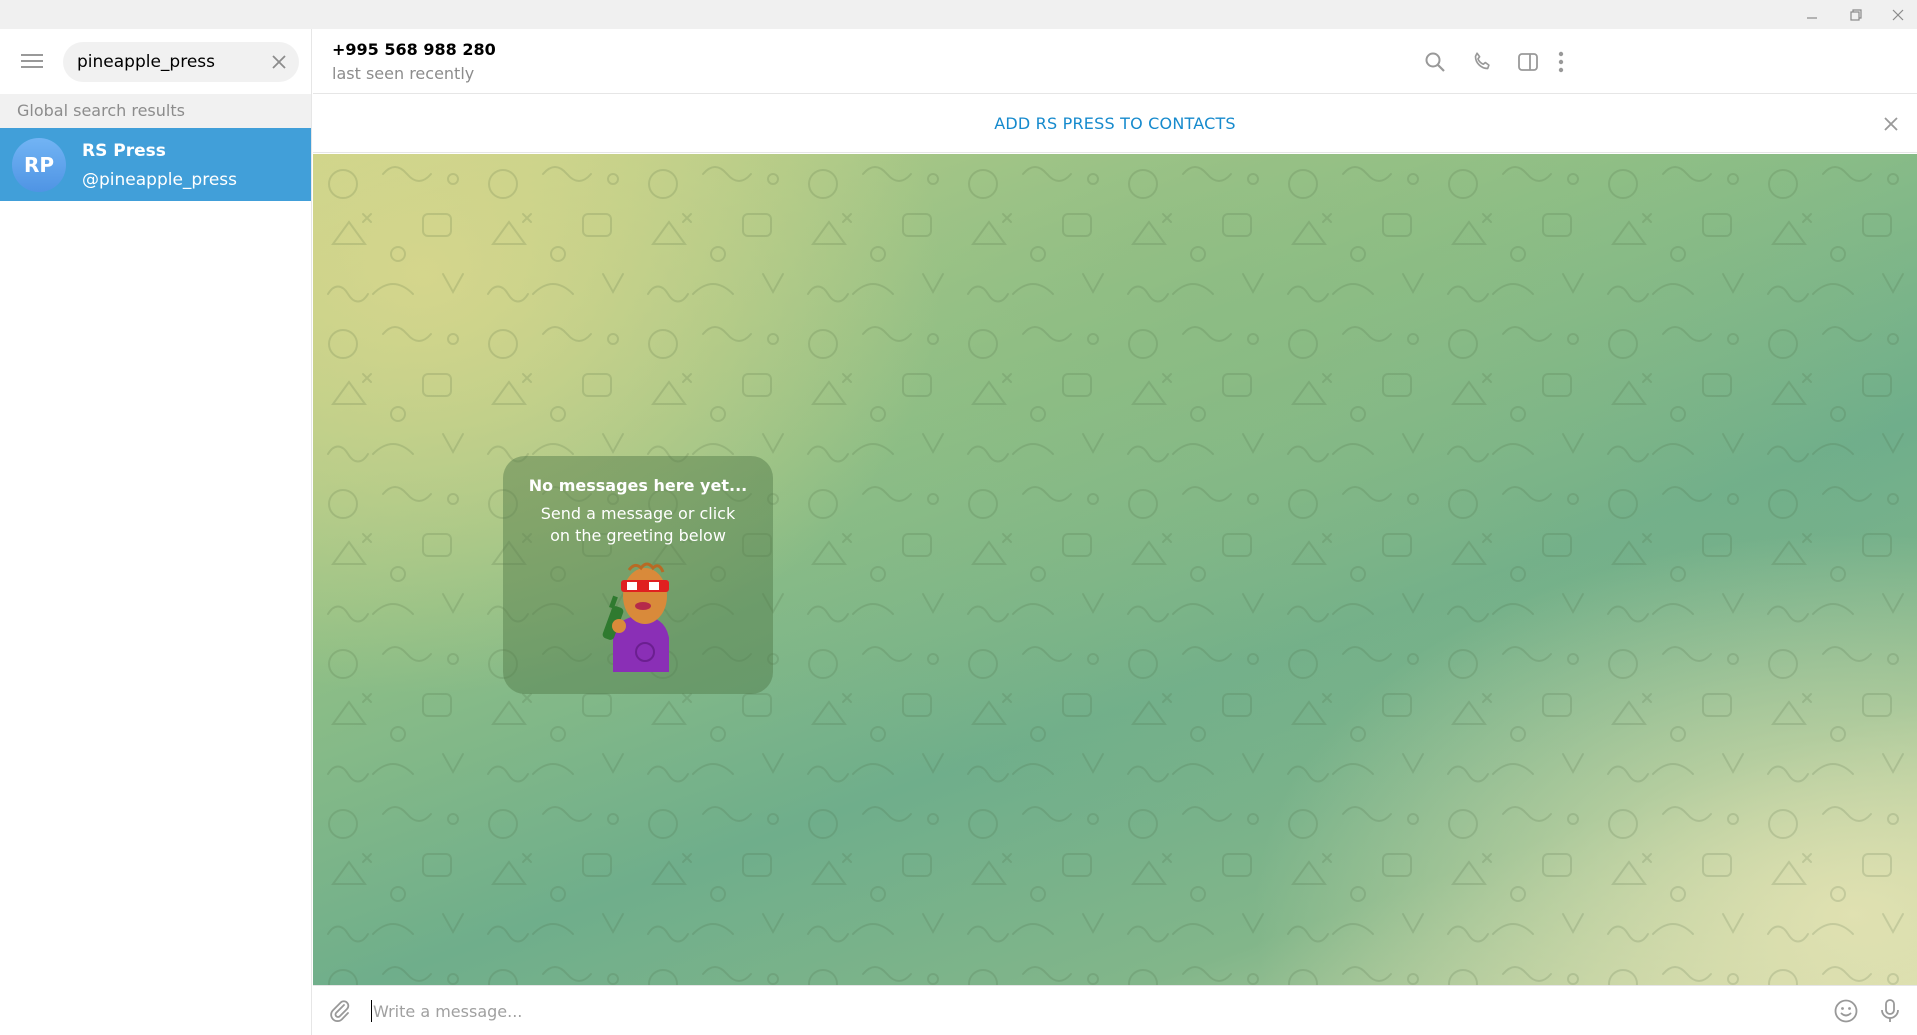  What do you see at coordinates (1482, 62) in the screenshot?
I see `phone-icon` at bounding box center [1482, 62].